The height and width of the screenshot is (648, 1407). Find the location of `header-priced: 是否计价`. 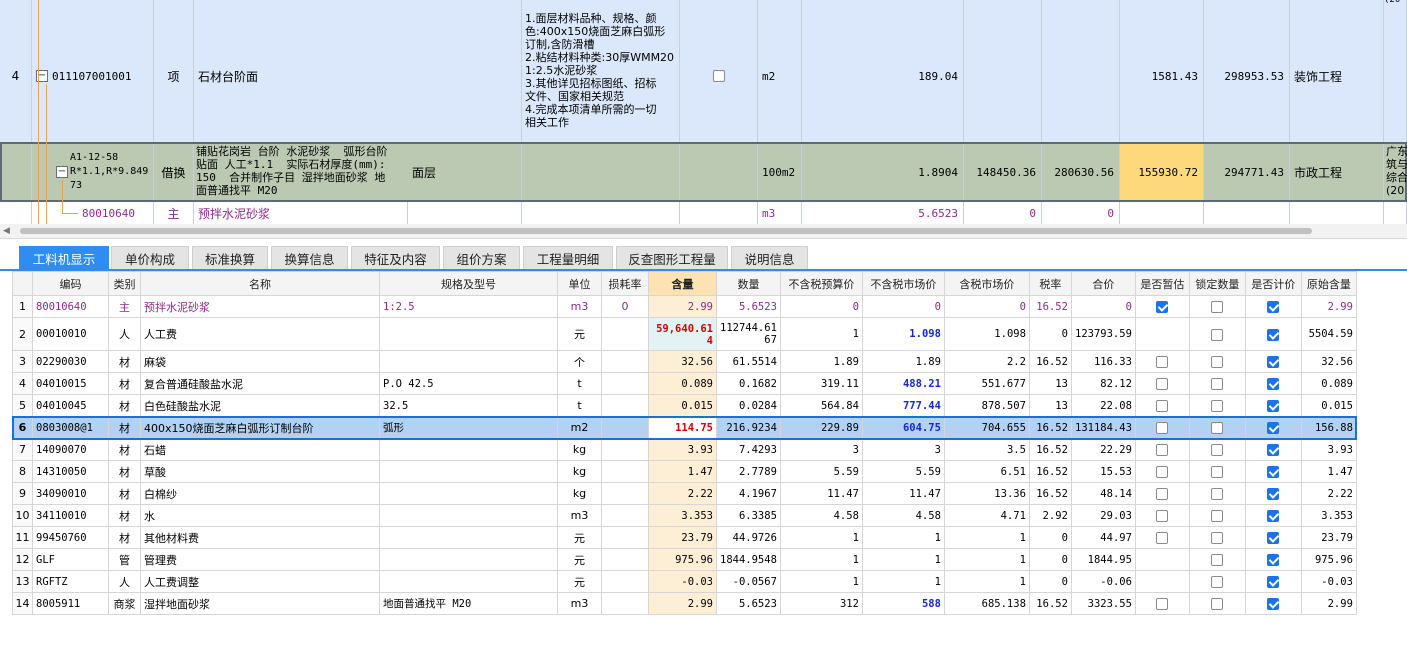

header-priced: 是否计价 is located at coordinates (1273, 283).